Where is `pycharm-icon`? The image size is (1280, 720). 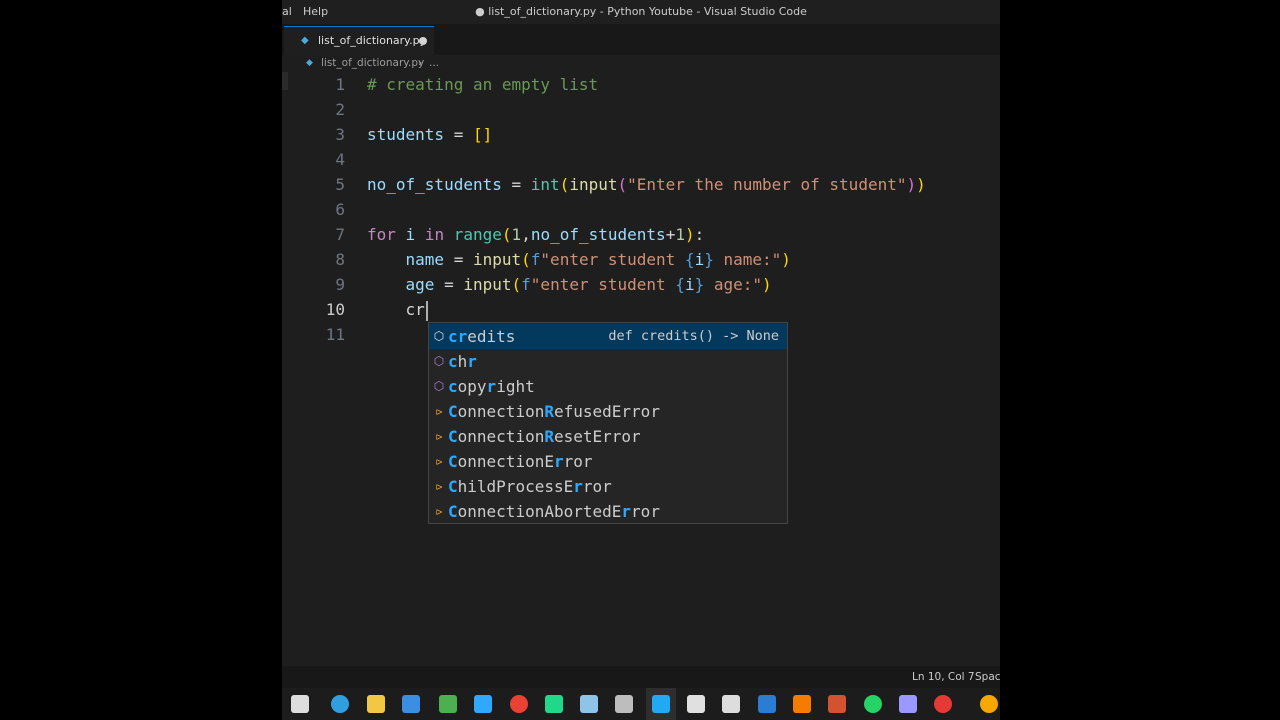 pycharm-icon is located at coordinates (554, 704).